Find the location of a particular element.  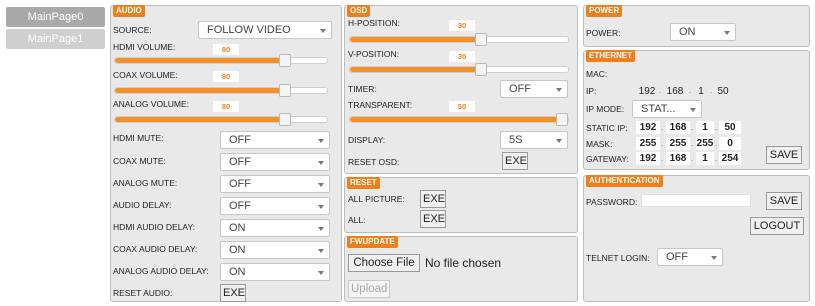

authentication-title: AUTHENTICATION is located at coordinates (624, 181).